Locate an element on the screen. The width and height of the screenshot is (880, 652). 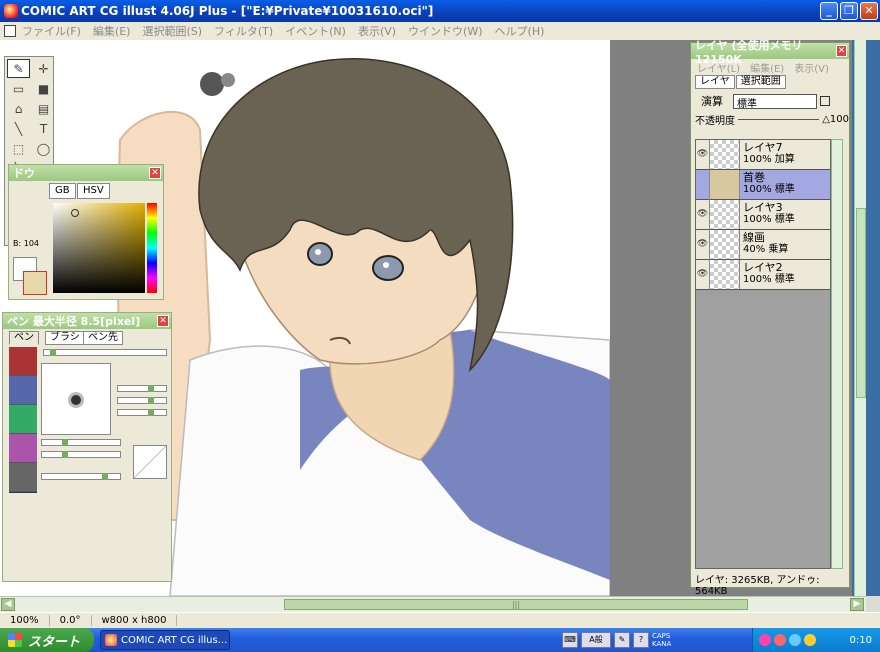
scroll-right-button: ▶ is located at coordinates (857, 604).